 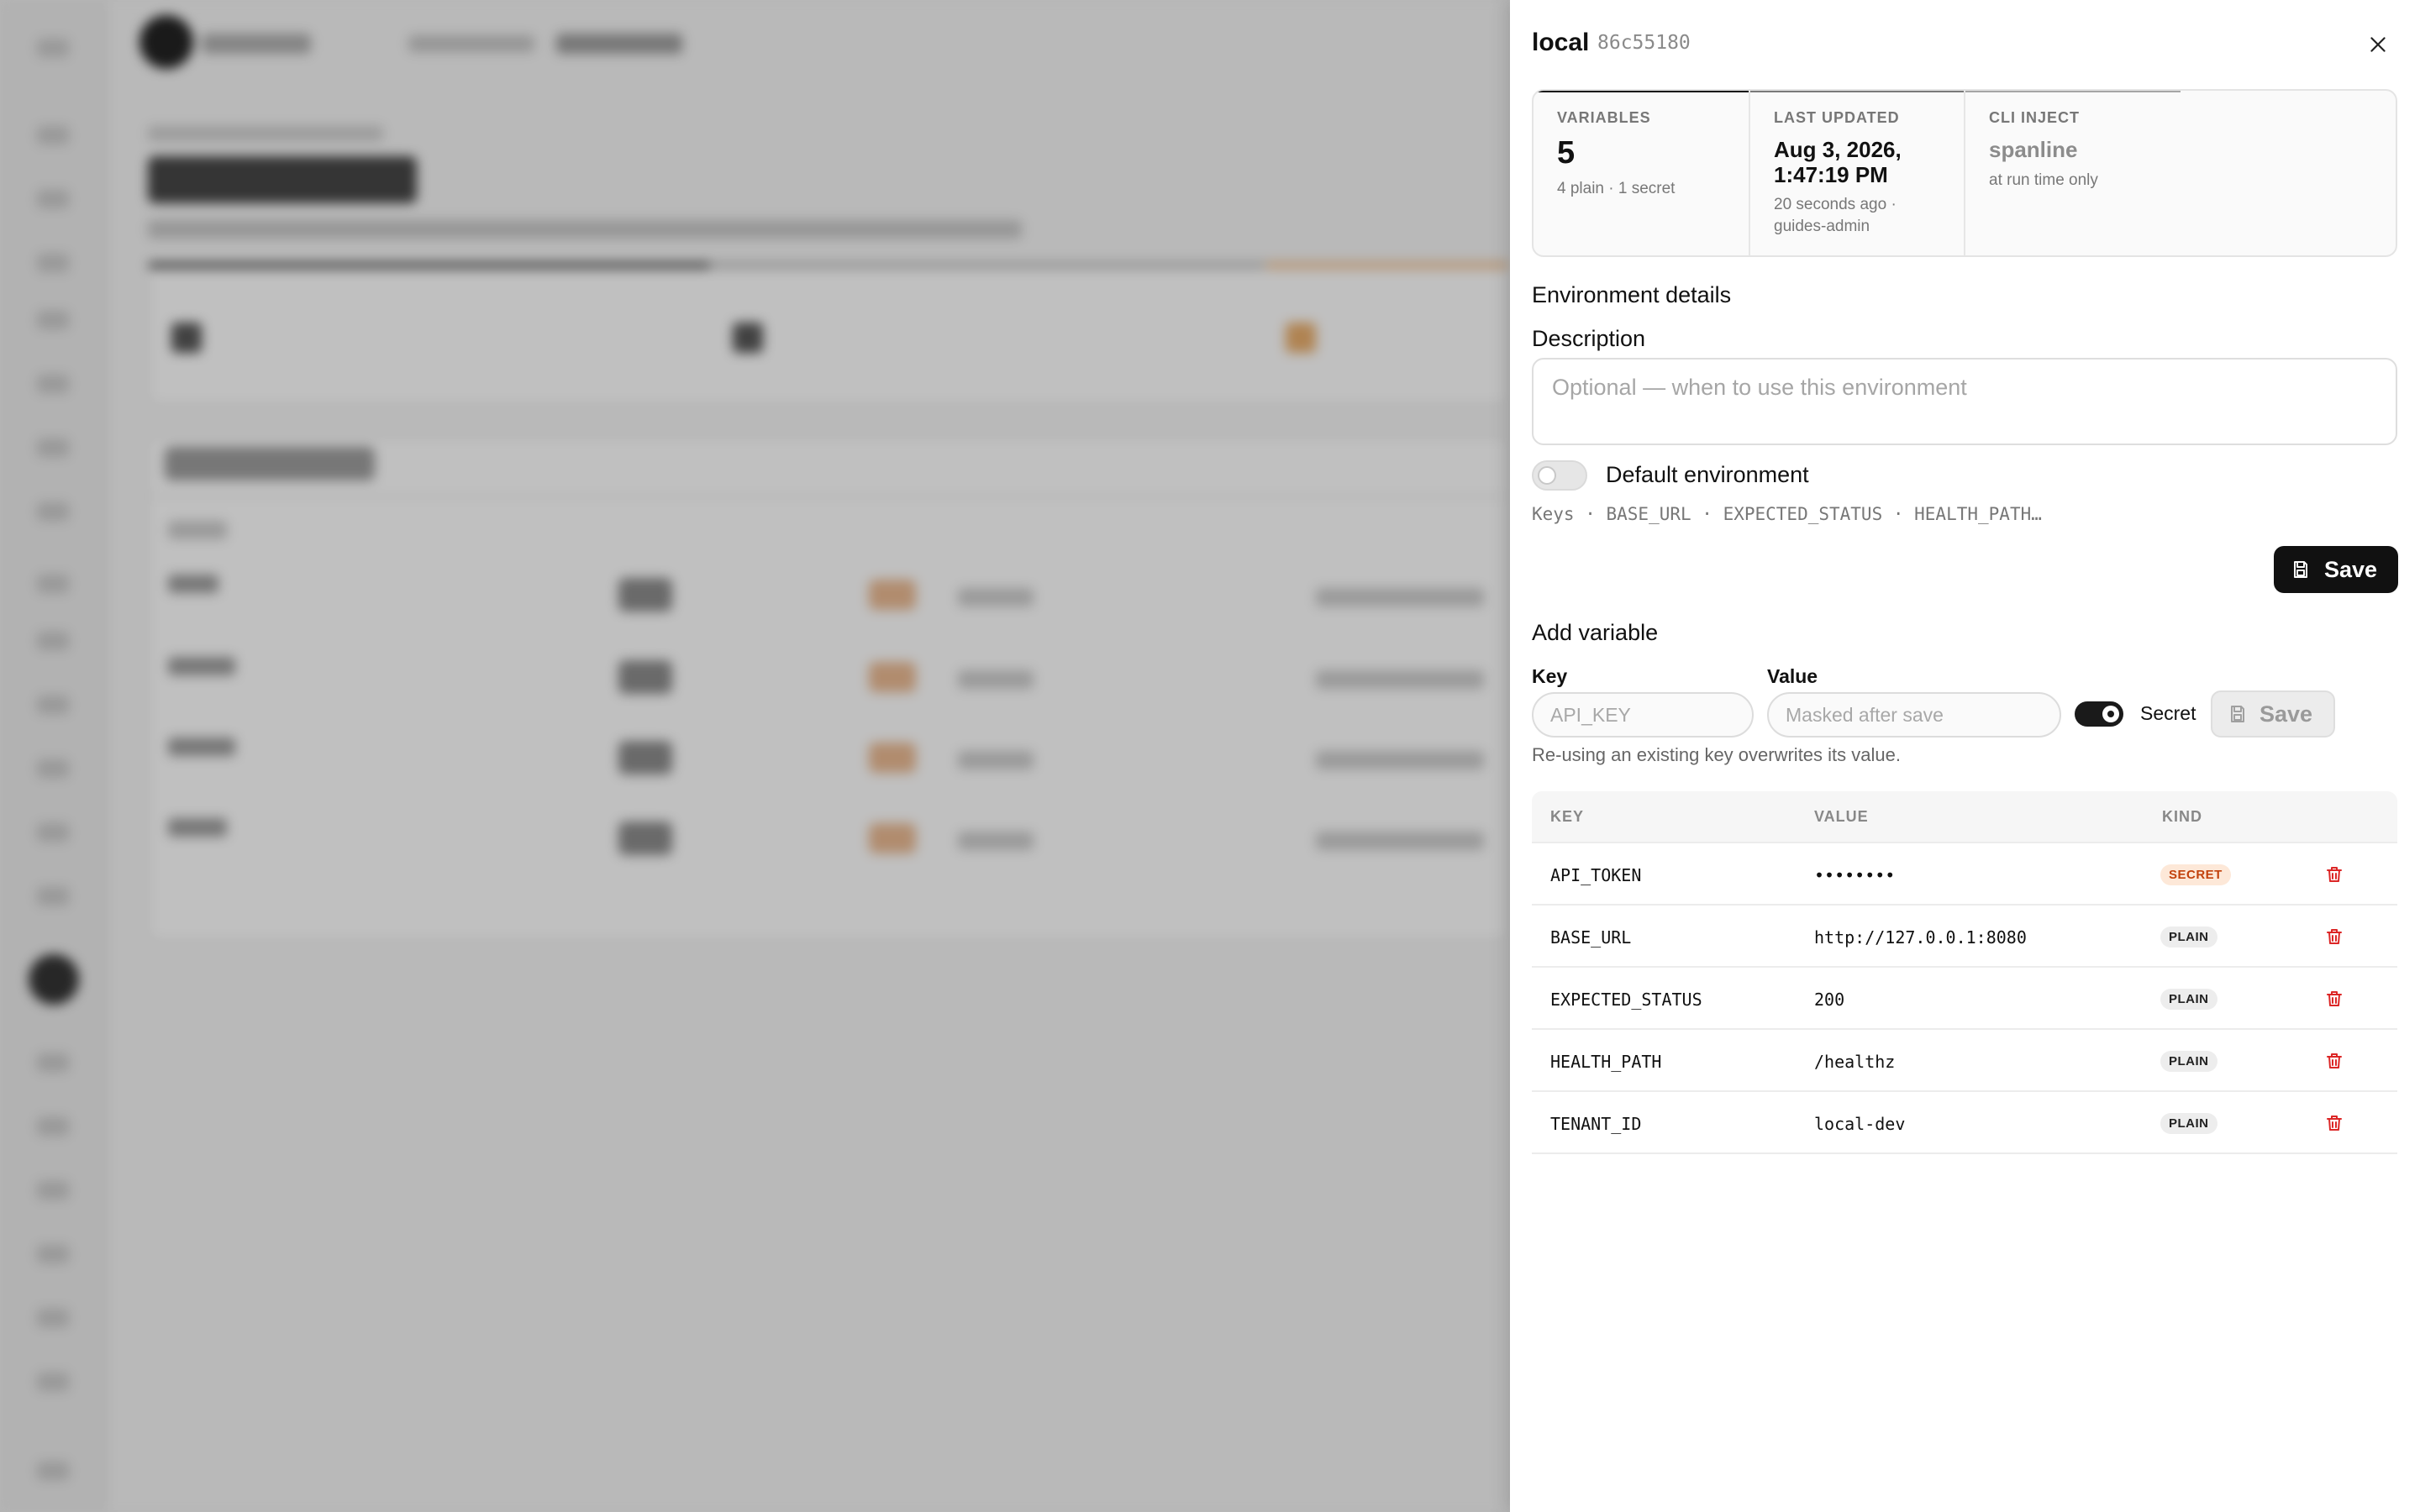 I want to click on stat-cli-inject-value: spanline, so click(x=2034, y=149).